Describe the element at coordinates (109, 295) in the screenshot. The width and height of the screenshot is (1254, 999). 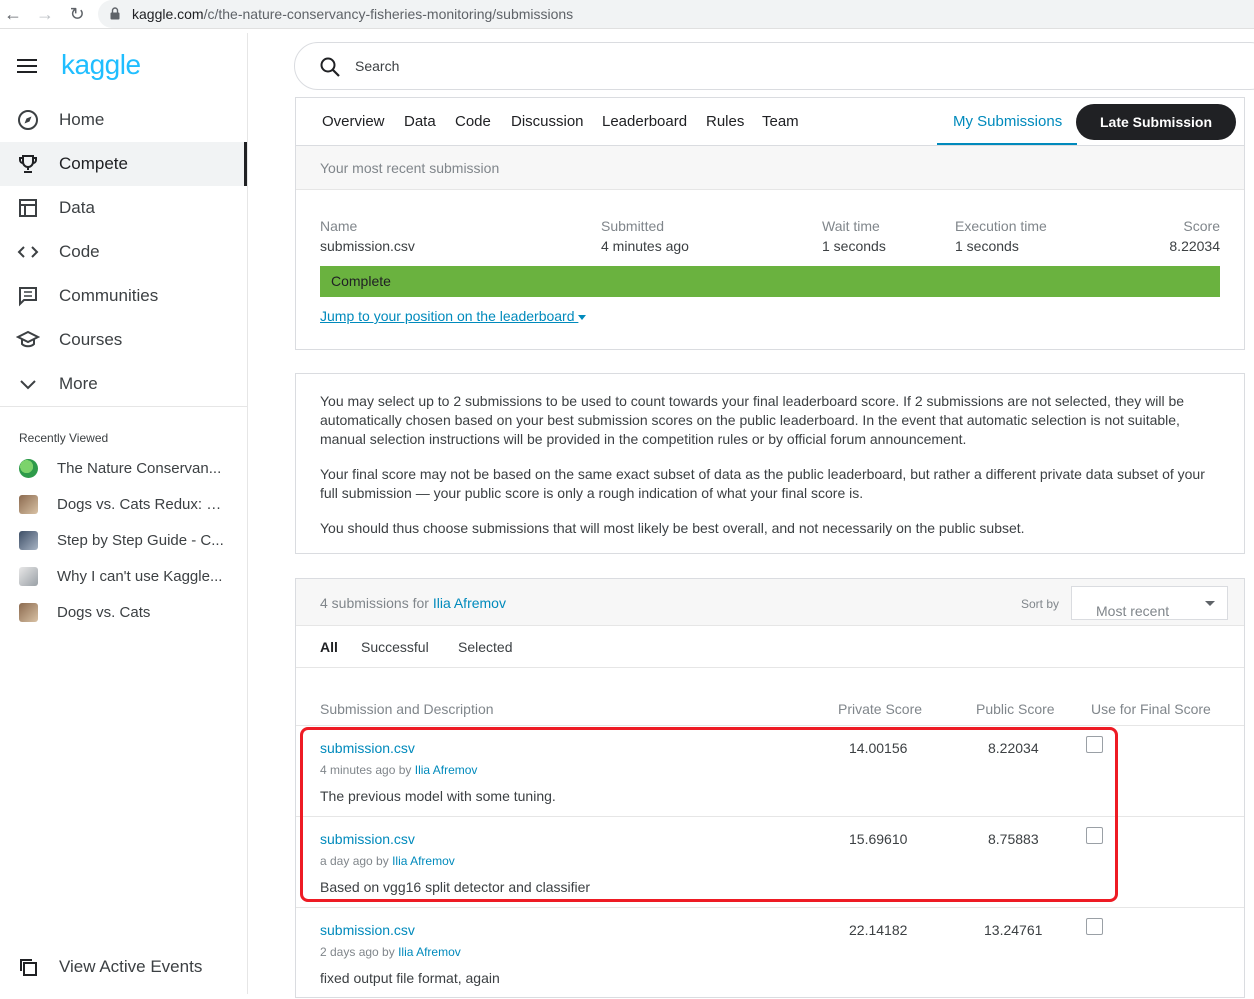
I see `sidebar-item-label: Communities` at that location.